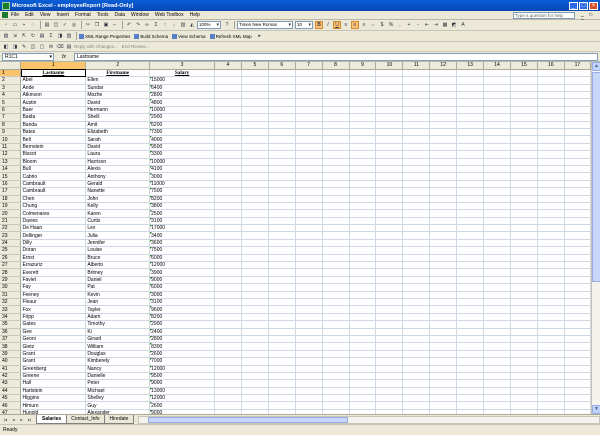 The height and width of the screenshot is (435, 600). Describe the element at coordinates (83, 15) in the screenshot. I see `menu-format: Format` at that location.